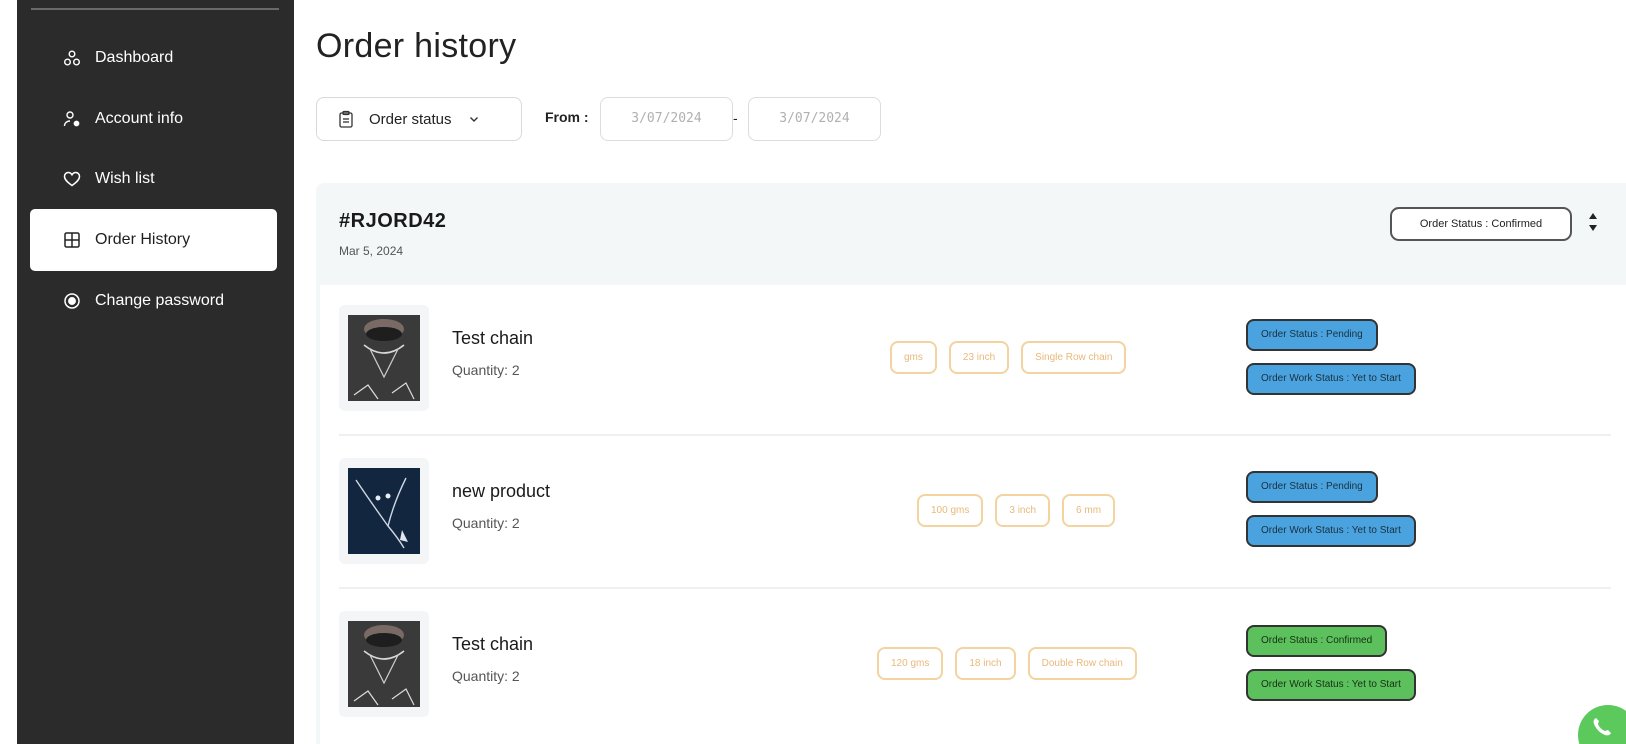  Describe the element at coordinates (393, 221) in the screenshot. I see `order-id: #RJORD42` at that location.